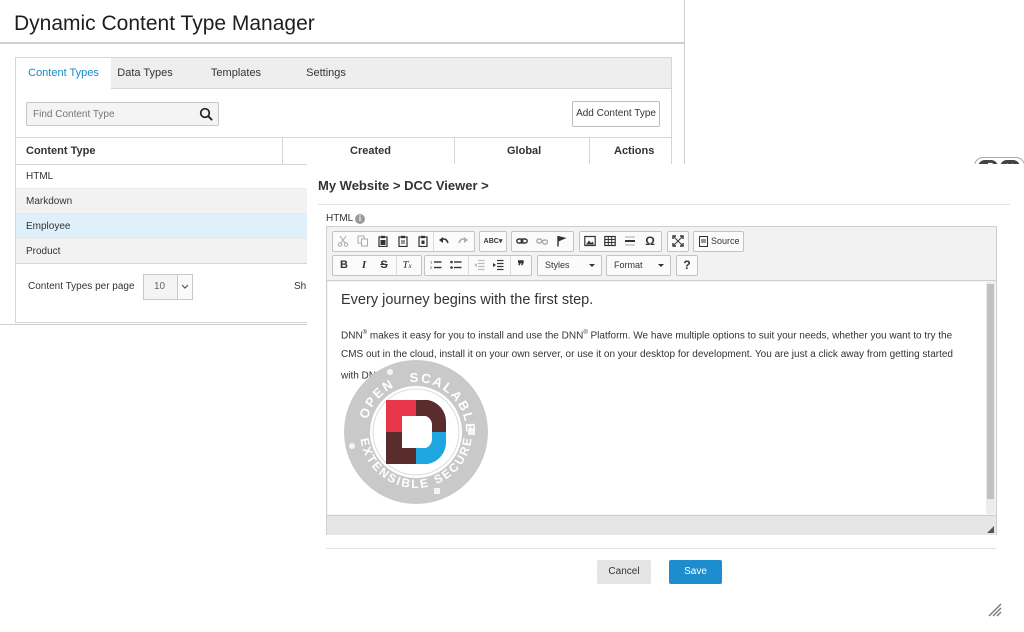 The width and height of the screenshot is (1024, 632). I want to click on per-page-value: 10, so click(160, 286).